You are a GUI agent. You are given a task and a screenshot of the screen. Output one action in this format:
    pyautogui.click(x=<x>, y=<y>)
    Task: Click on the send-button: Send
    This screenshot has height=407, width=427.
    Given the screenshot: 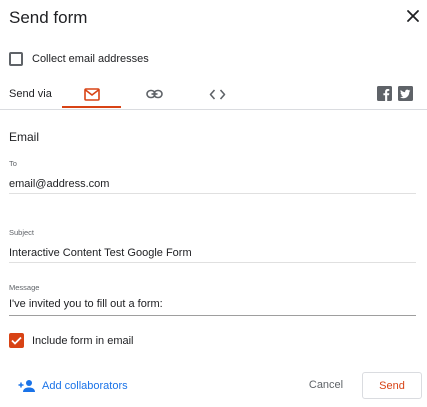 What is the action you would take?
    pyautogui.click(x=392, y=385)
    